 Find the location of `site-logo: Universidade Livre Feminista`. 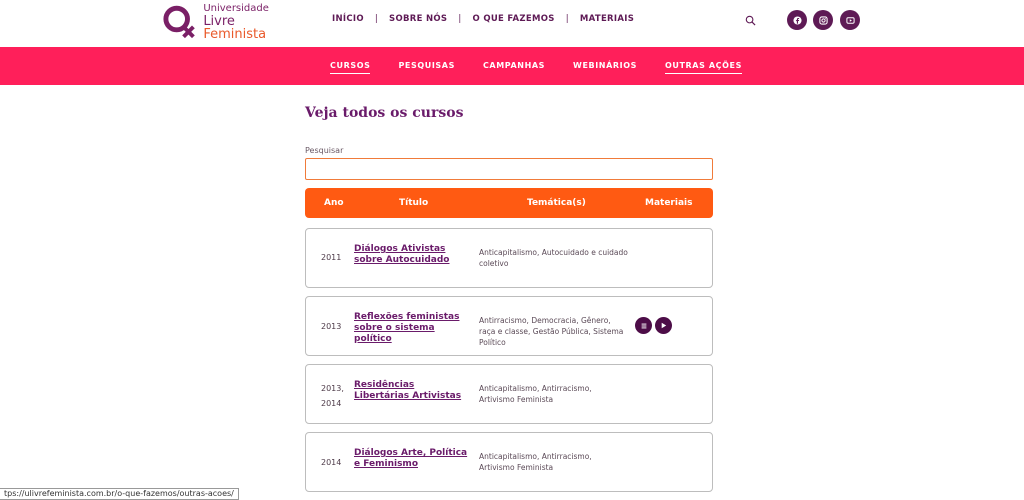

site-logo: Universidade Livre Feminista is located at coordinates (230, 22).